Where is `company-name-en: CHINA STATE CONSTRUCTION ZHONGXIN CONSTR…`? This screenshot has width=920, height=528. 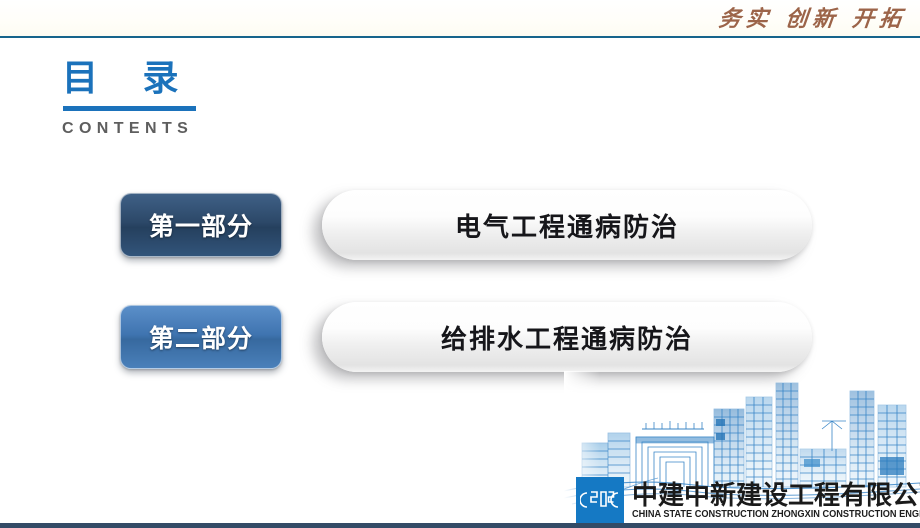
company-name-en: CHINA STATE CONSTRUCTION ZHONGXIN CONSTR… is located at coordinates (776, 514).